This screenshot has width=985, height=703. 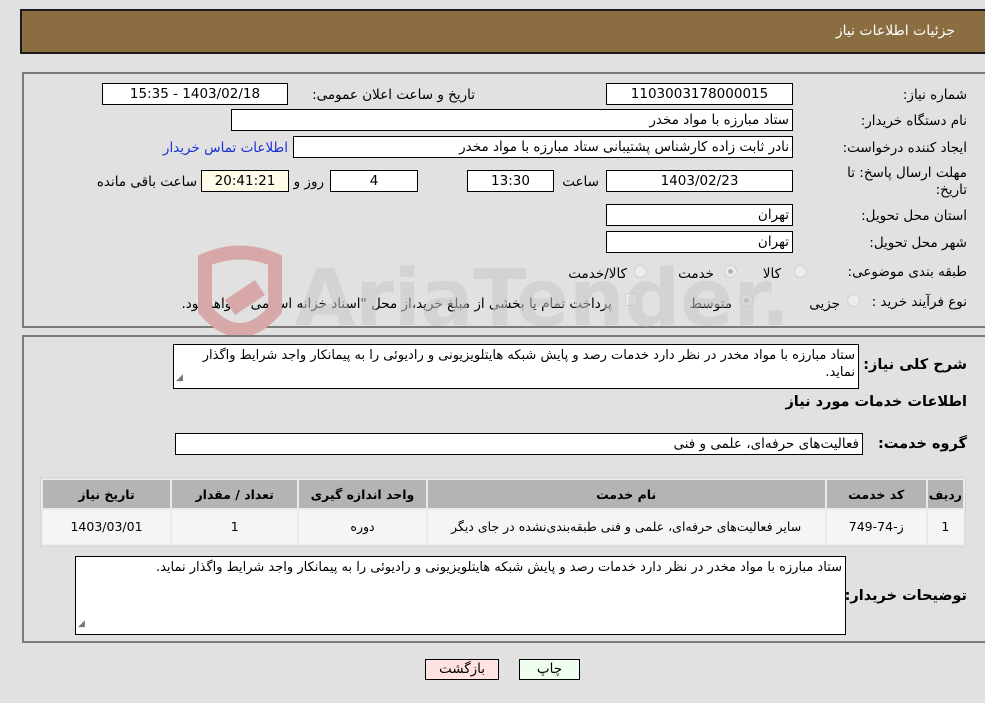 What do you see at coordinates (362, 527) in the screenshot?
I see `cell-unit: دوره` at bounding box center [362, 527].